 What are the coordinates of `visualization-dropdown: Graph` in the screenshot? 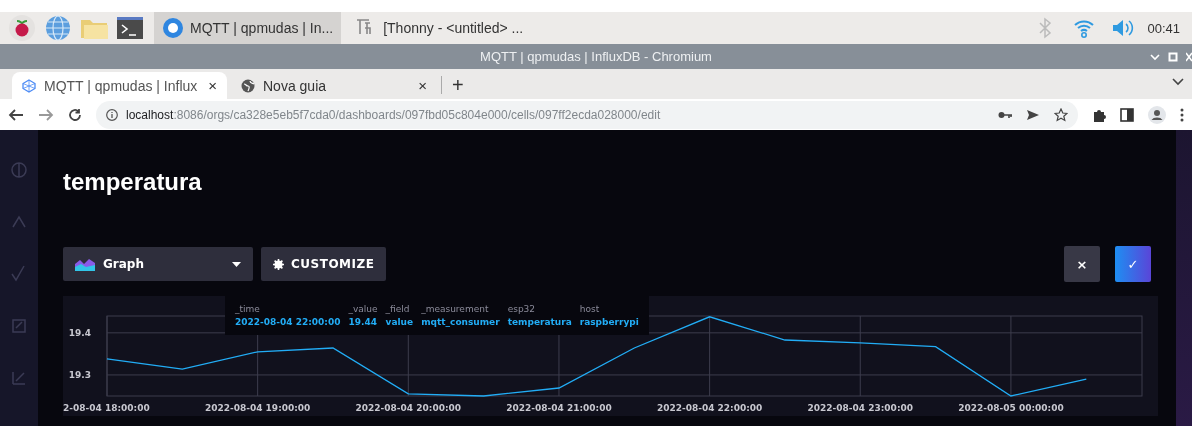 It's located at (158, 264).